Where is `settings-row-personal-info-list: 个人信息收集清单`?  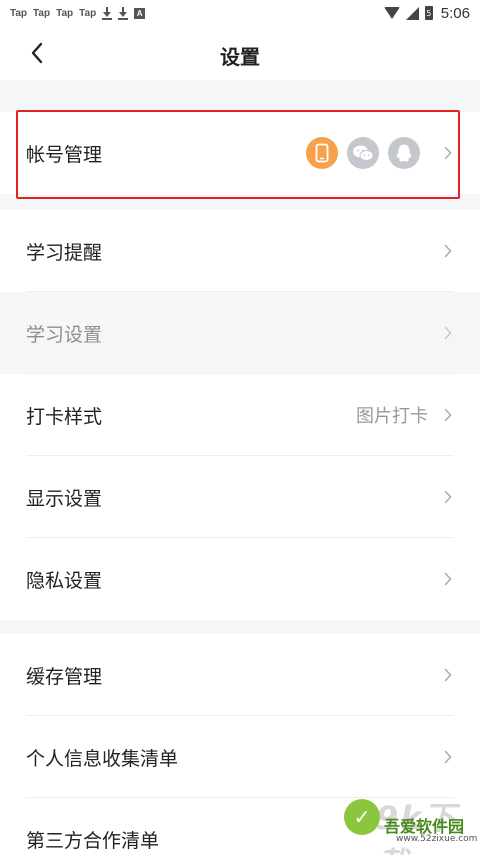
settings-row-personal-info-list: 个人信息收集清单 is located at coordinates (240, 757).